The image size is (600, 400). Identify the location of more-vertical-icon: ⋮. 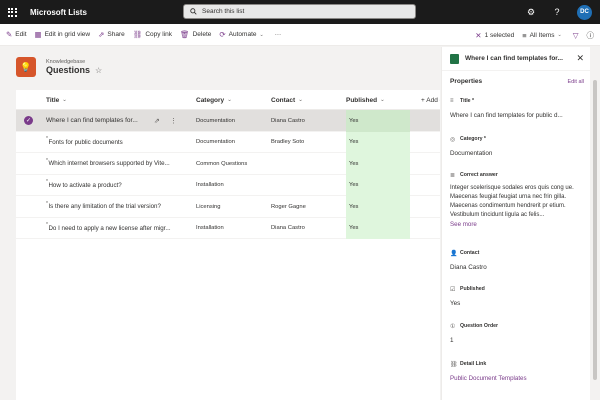
(173, 121).